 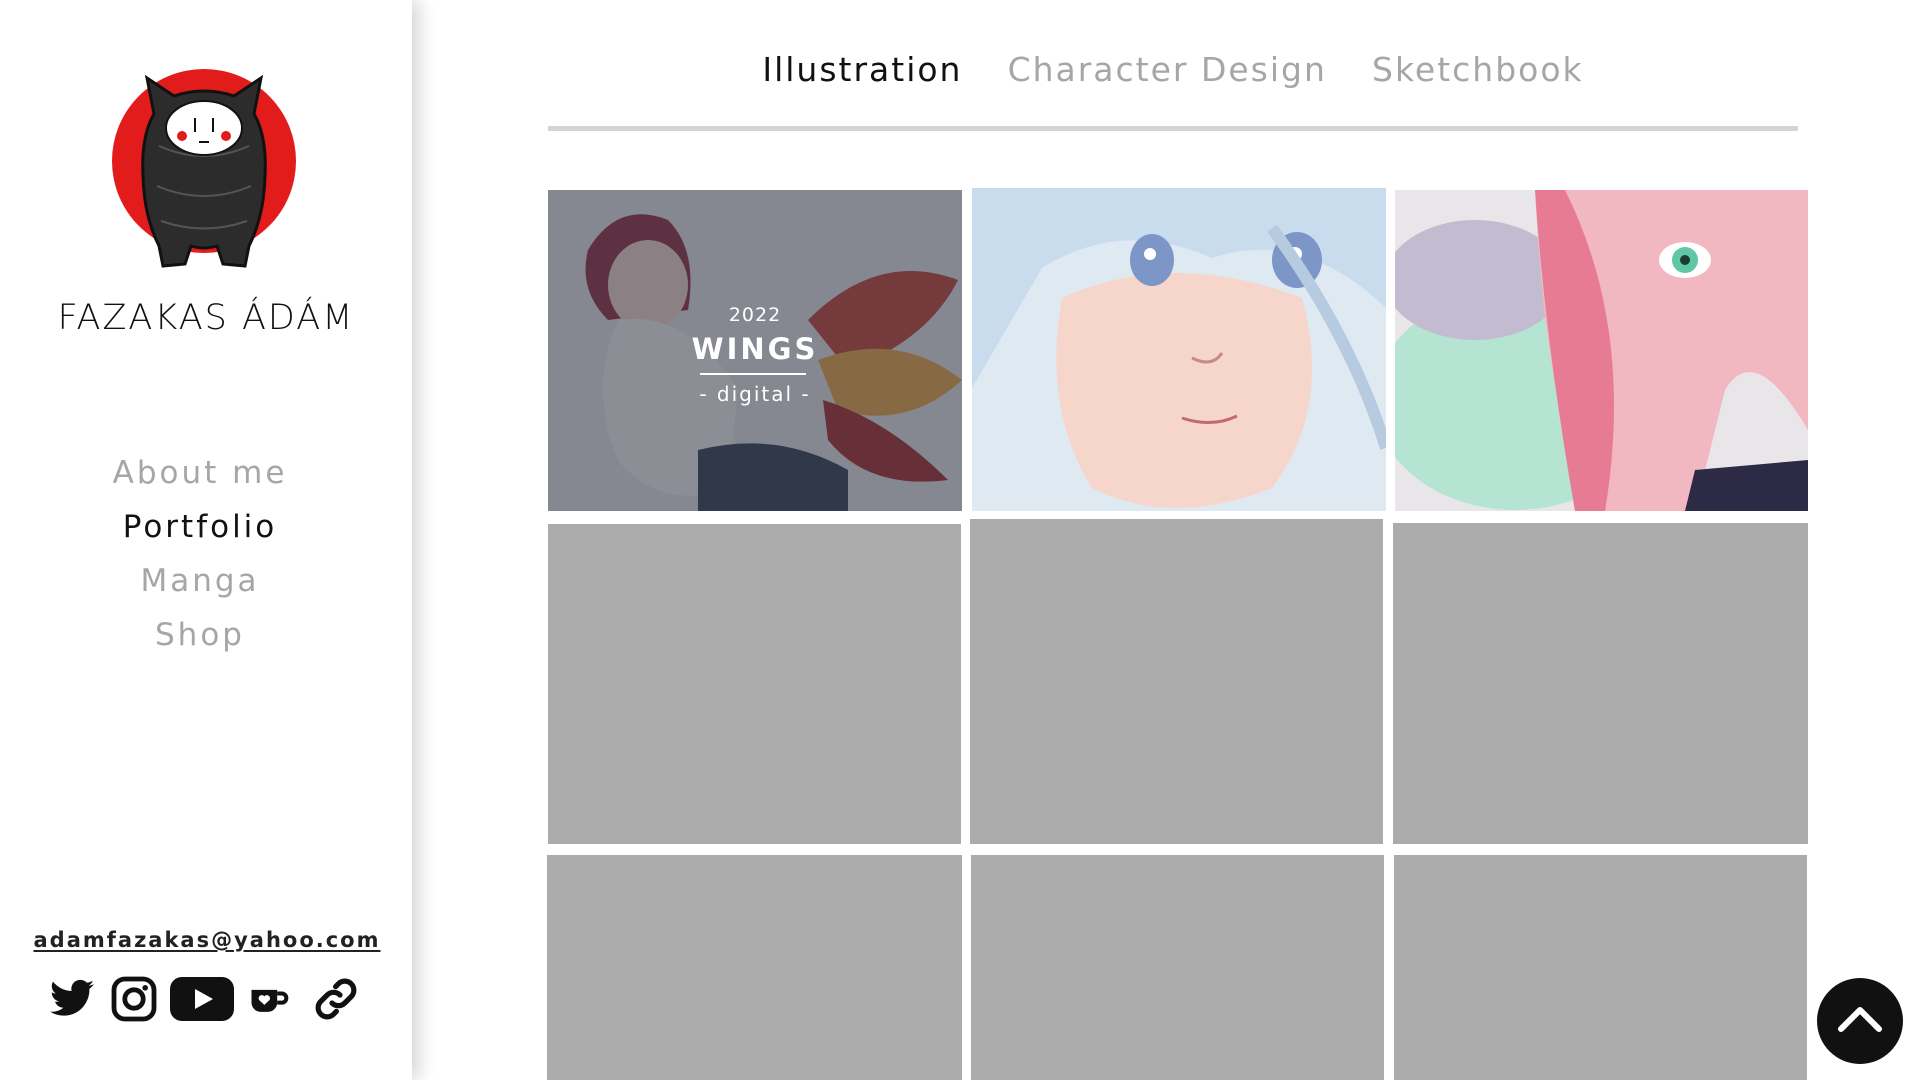 What do you see at coordinates (336, 1001) in the screenshot?
I see `link-icon` at bounding box center [336, 1001].